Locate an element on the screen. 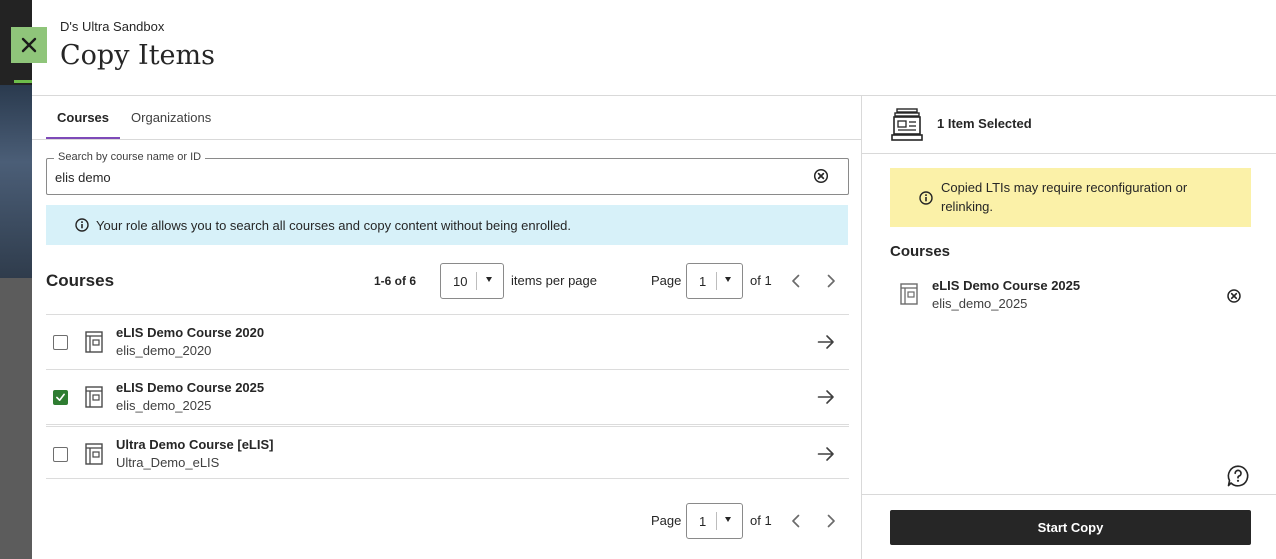  result-range: 1-6 of 6 is located at coordinates (395, 281).